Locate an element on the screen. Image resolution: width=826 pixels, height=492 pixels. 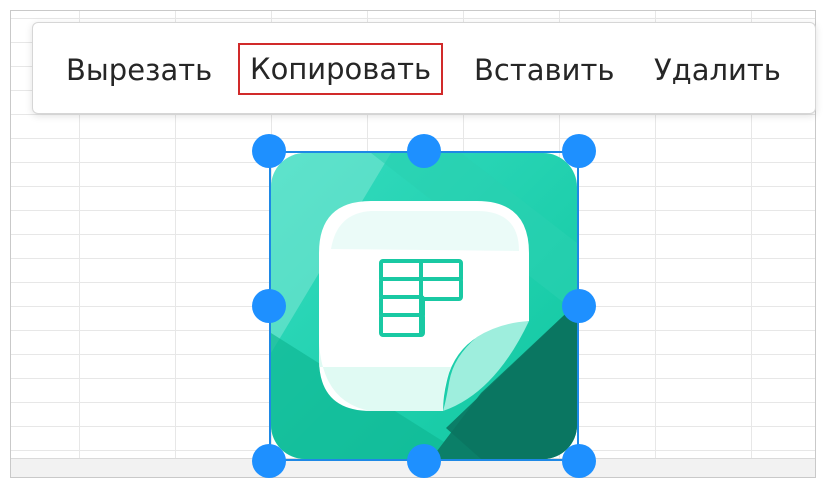
resize-handle-top-left is located at coordinates (269, 151).